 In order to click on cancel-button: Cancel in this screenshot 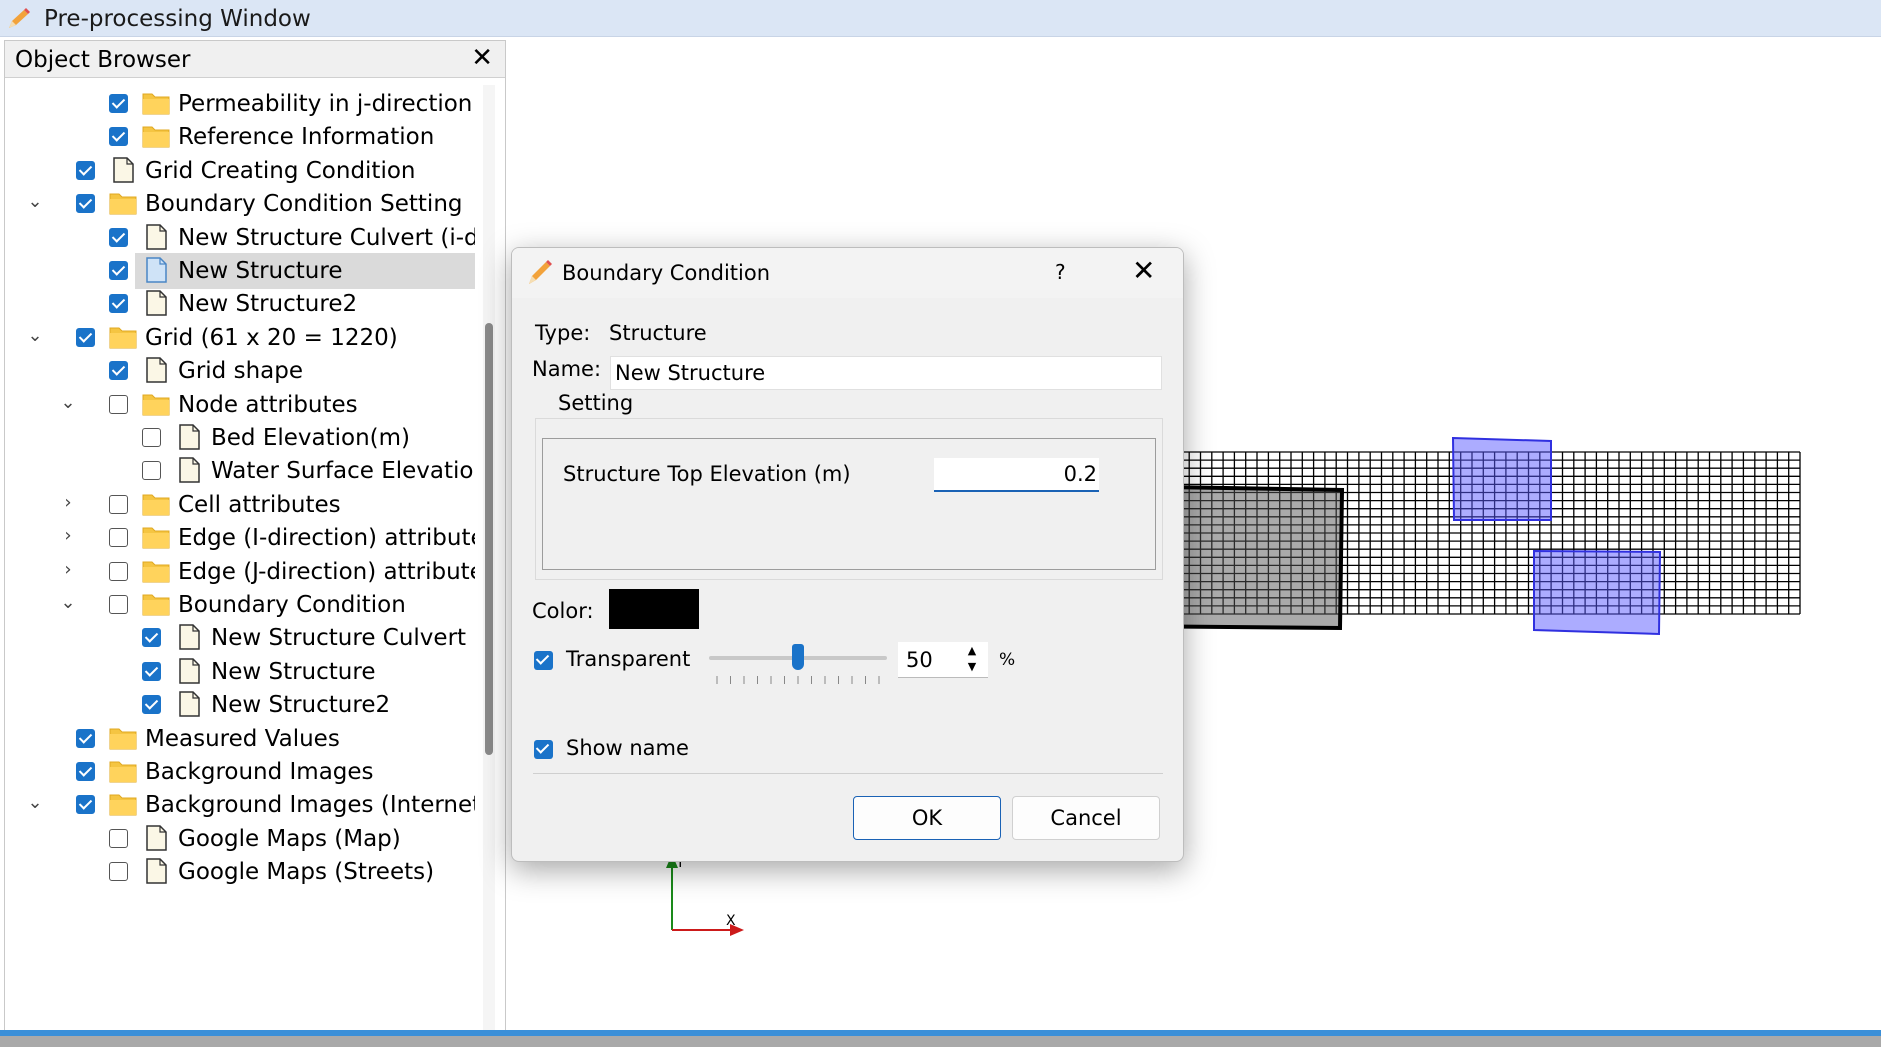, I will do `click(1086, 818)`.